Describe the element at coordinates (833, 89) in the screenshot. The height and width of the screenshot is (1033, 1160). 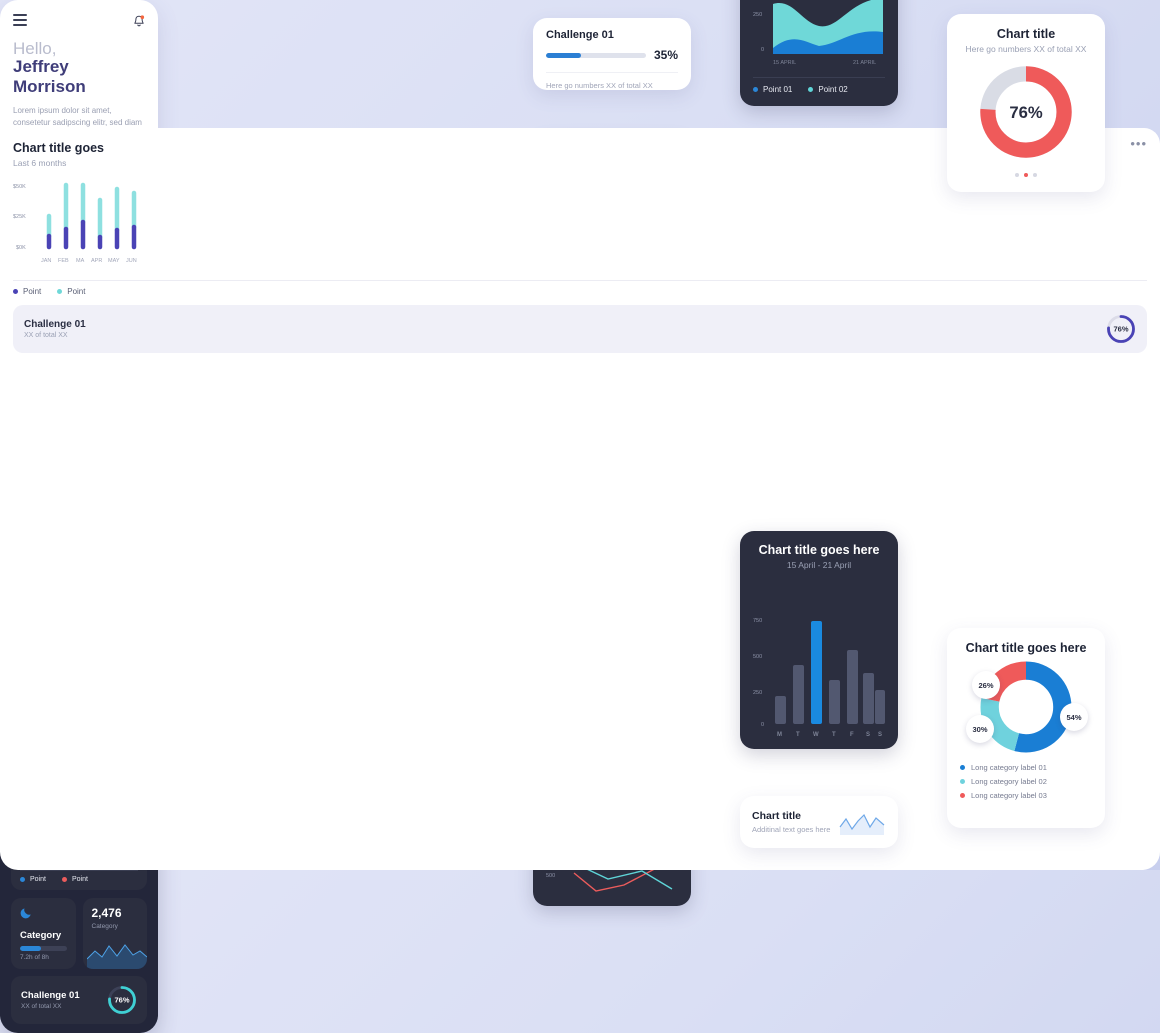
I see `legend-label: Point 02` at that location.